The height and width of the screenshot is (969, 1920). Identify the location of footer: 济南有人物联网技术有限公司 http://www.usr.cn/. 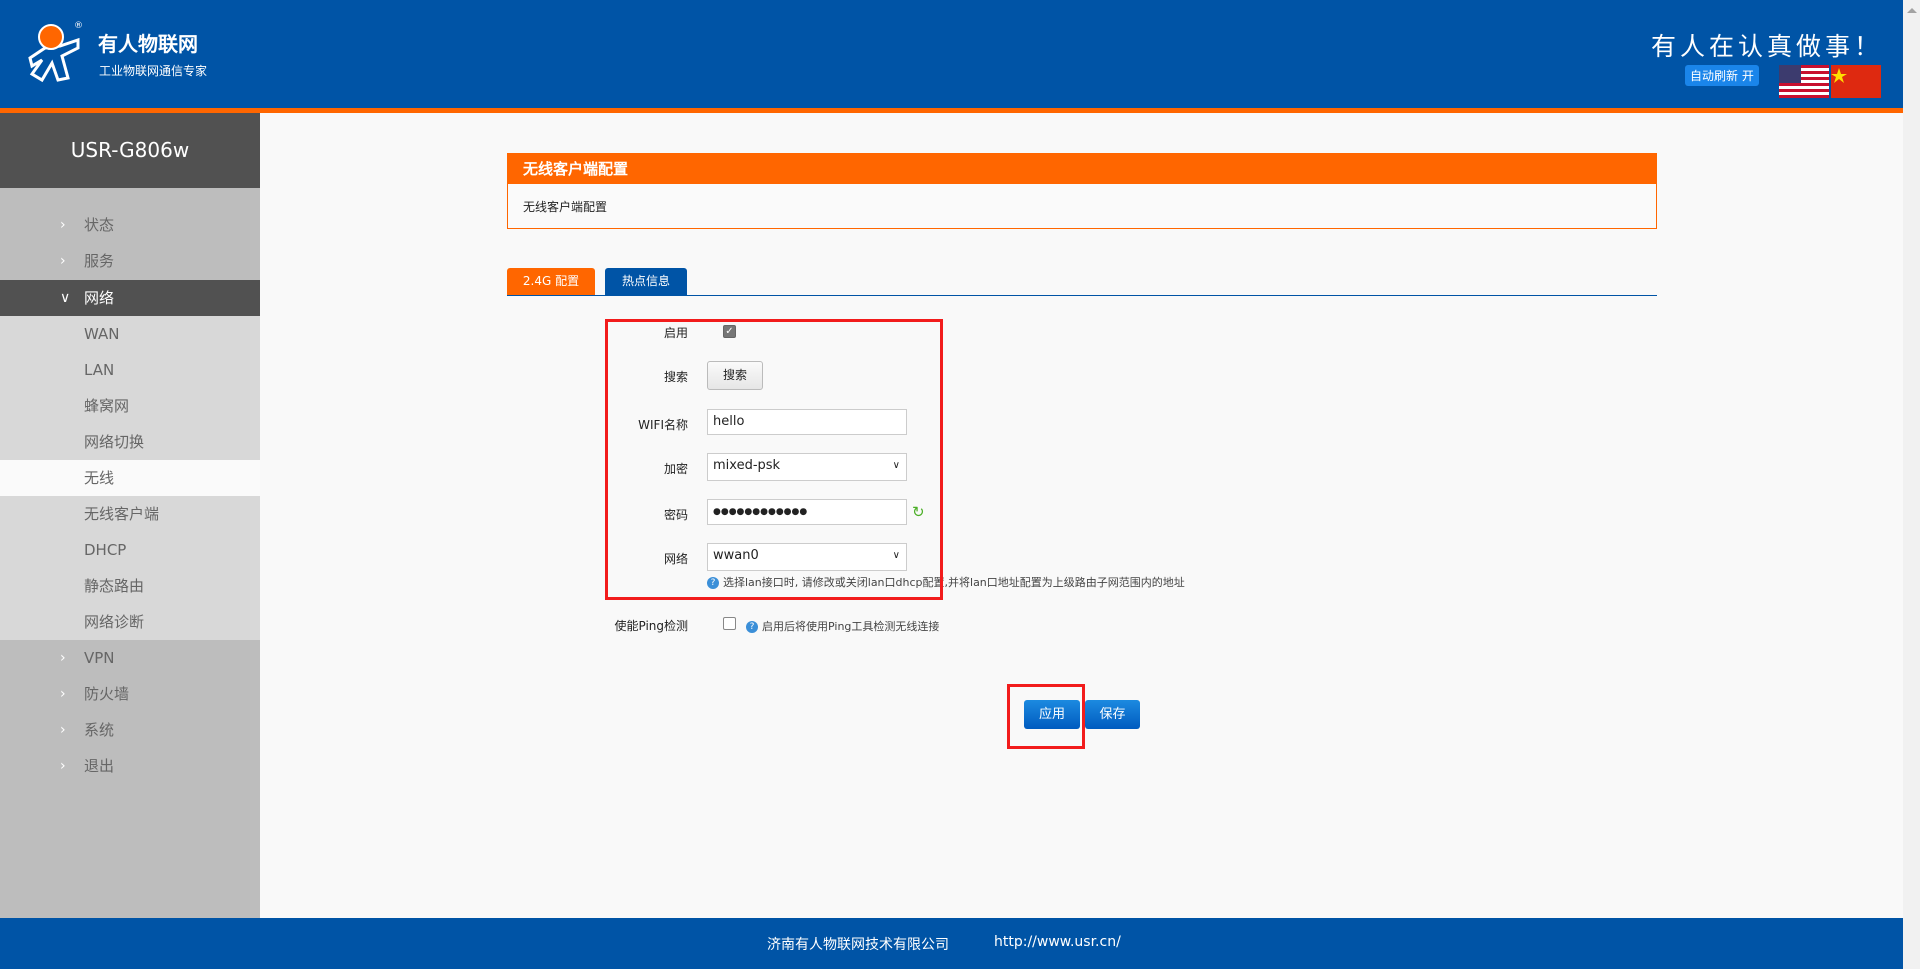
(951, 943).